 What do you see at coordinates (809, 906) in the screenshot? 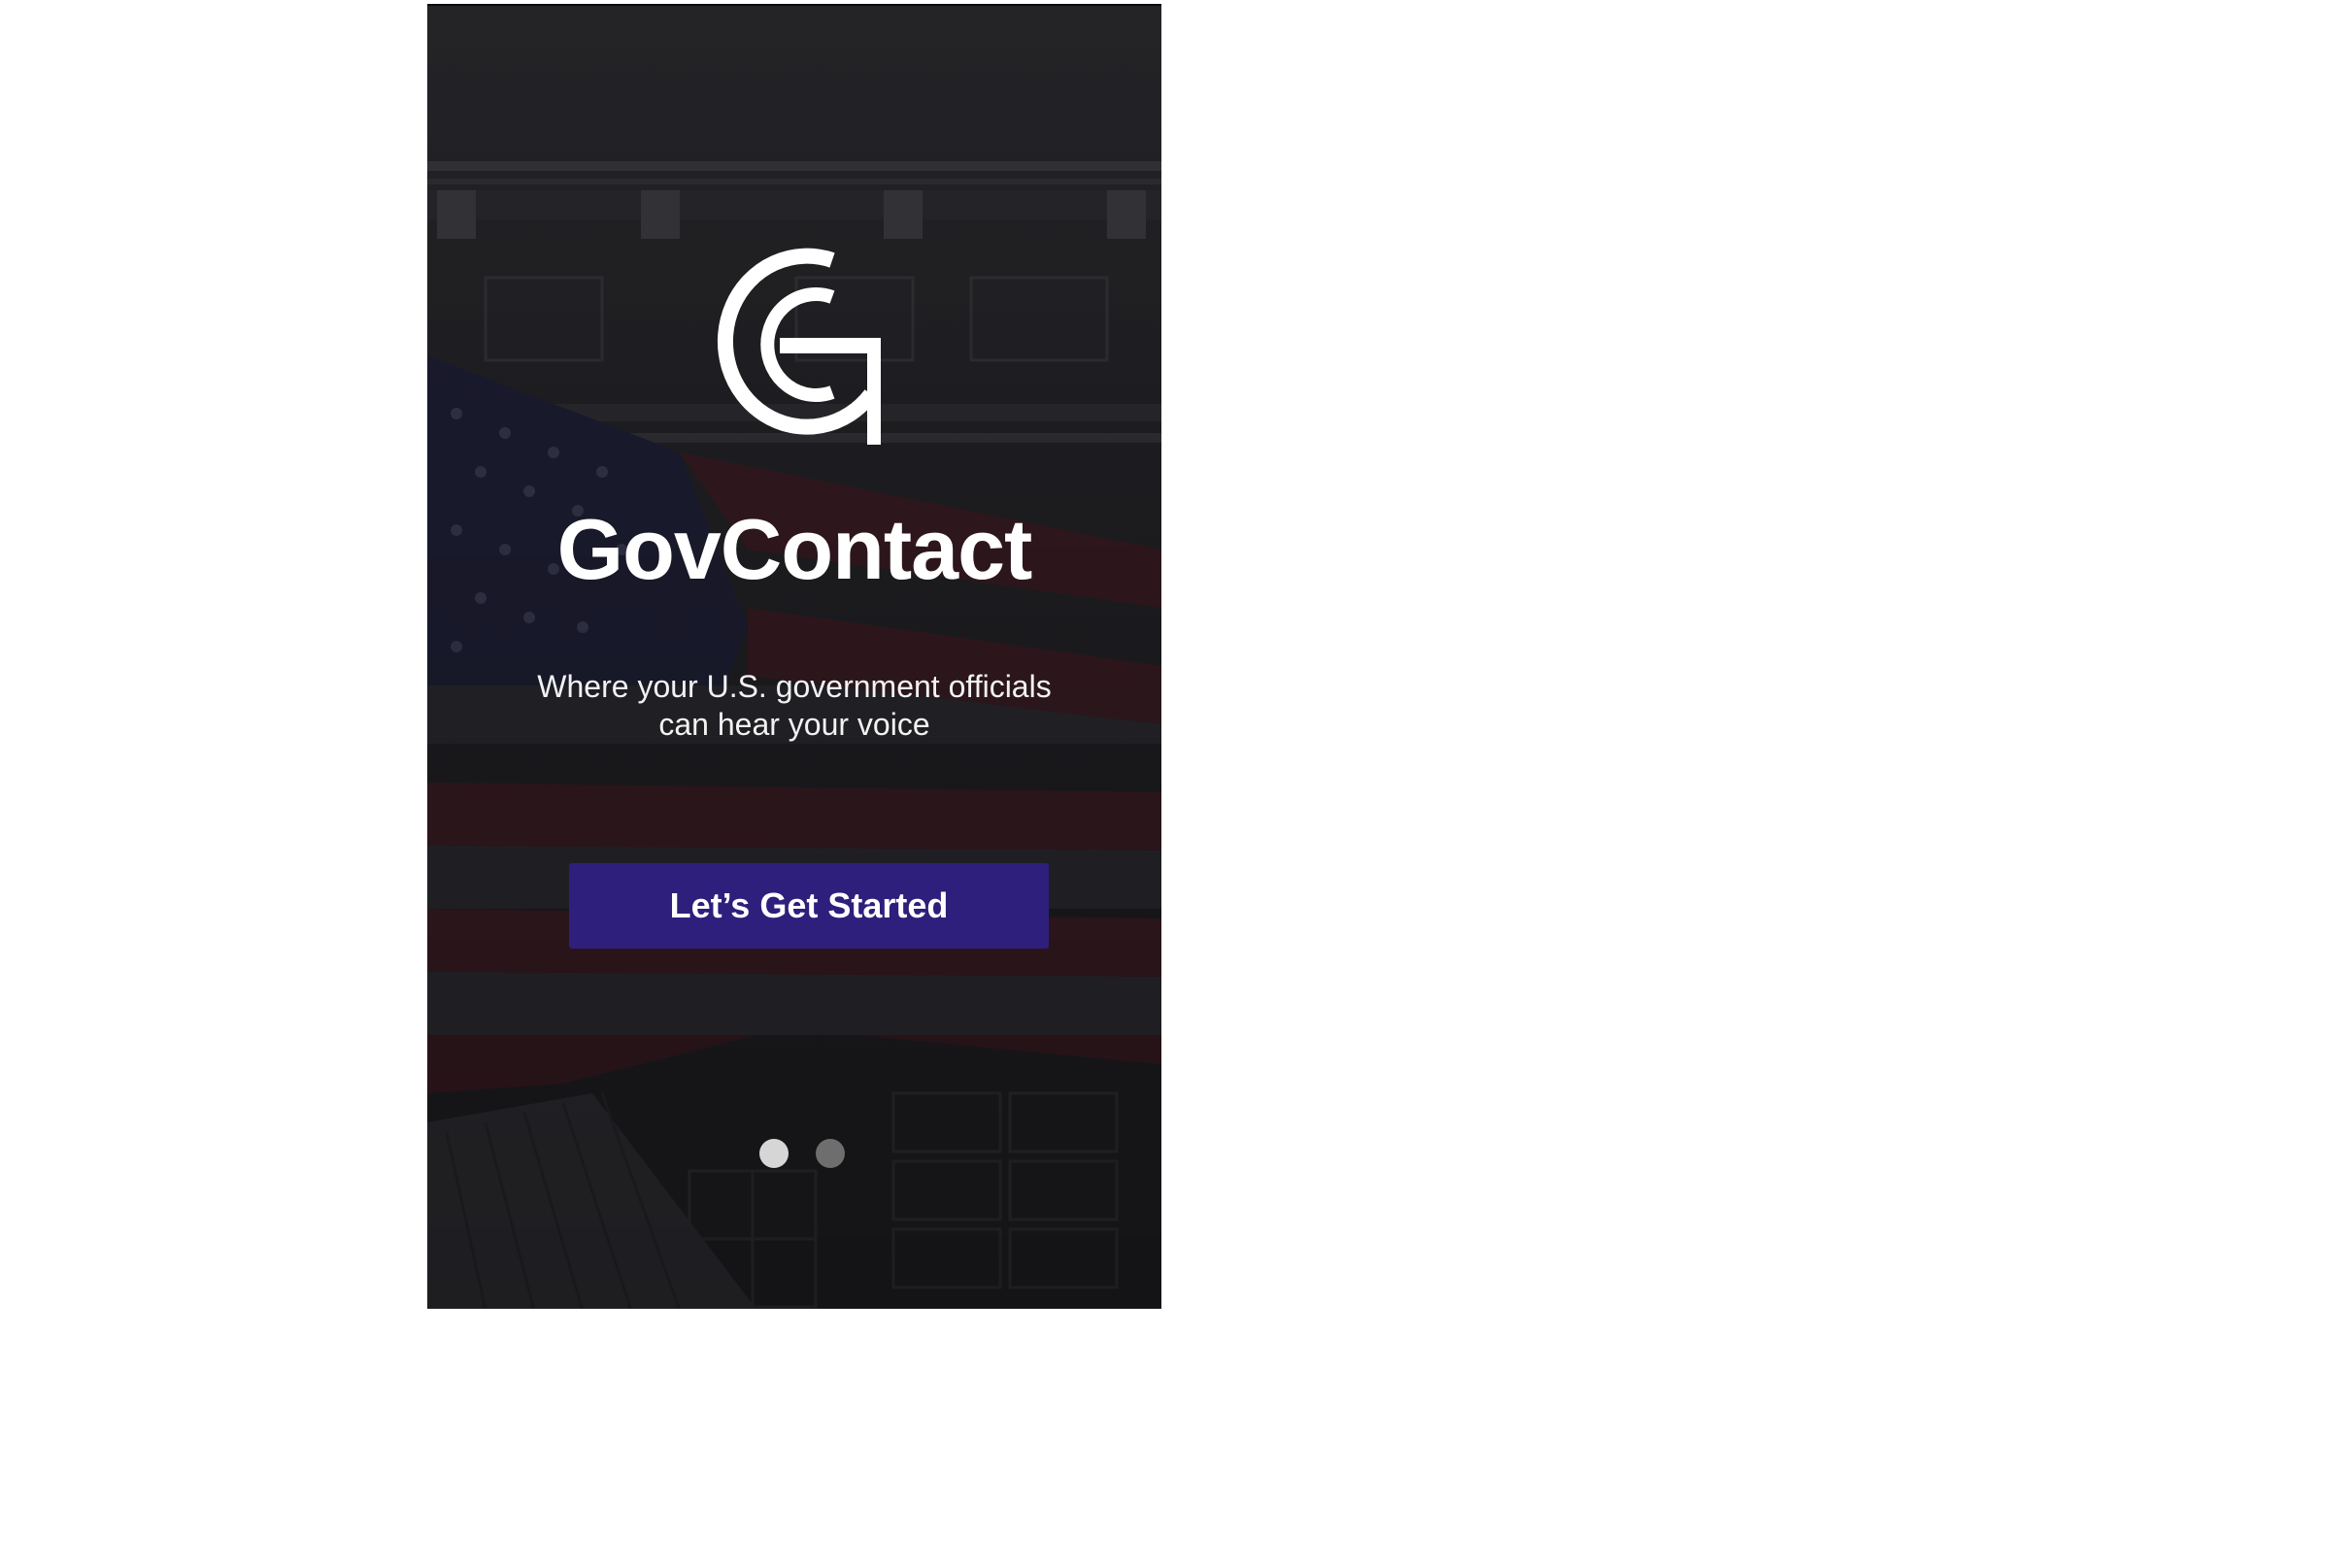
I see `get-started-button: Let’s Get Started` at bounding box center [809, 906].